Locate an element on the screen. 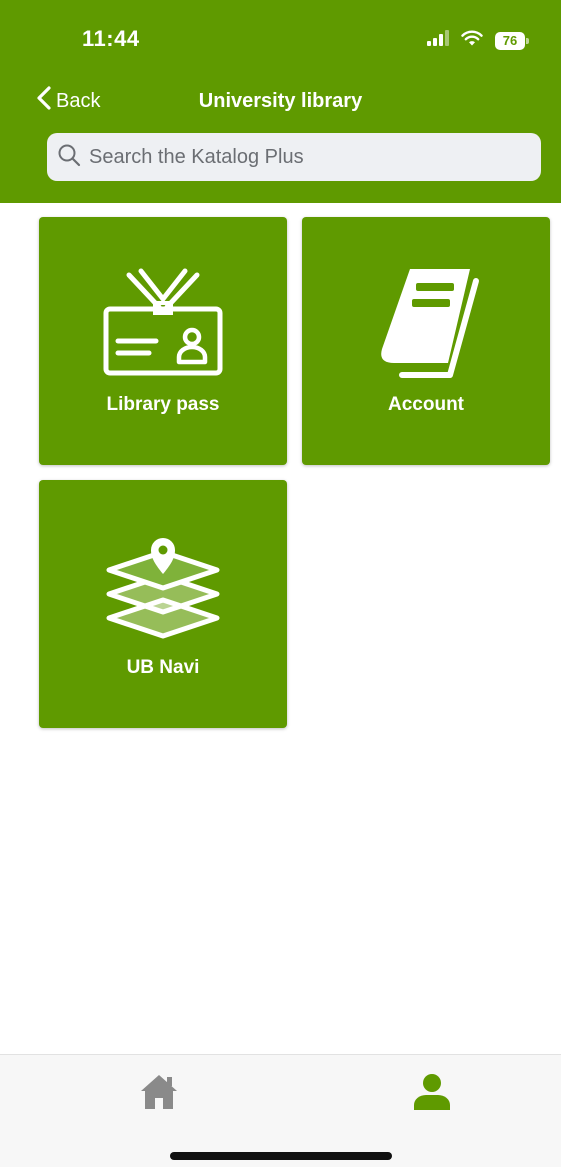 This screenshot has width=561, height=1167. person-icon is located at coordinates (432, 1093).